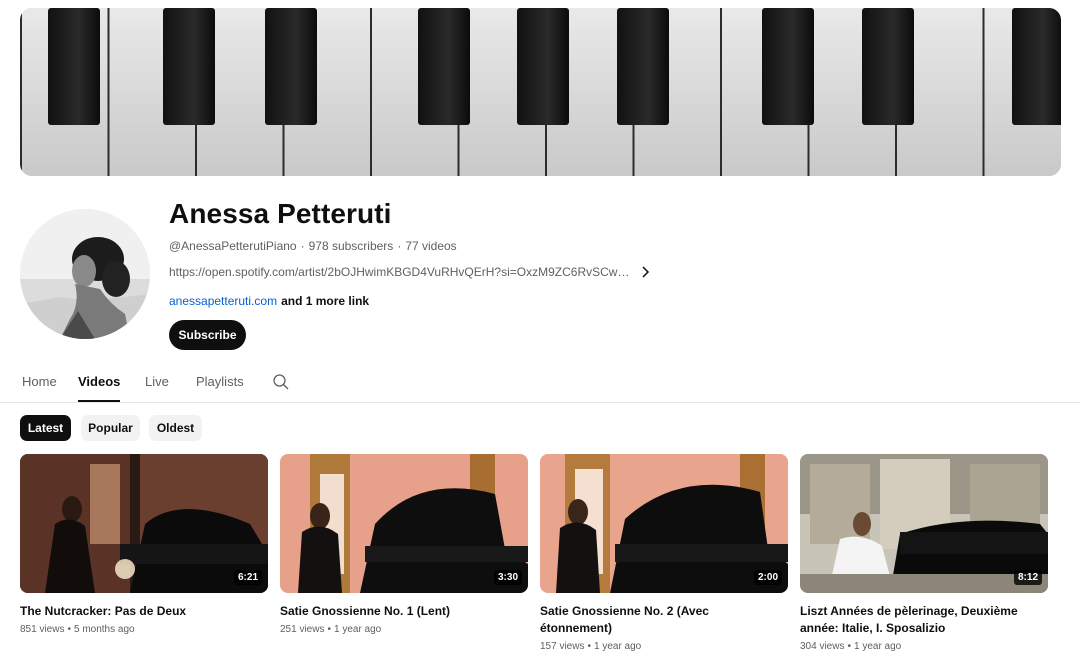 Image resolution: width=1080 pixels, height=657 pixels. What do you see at coordinates (351, 246) in the screenshot?
I see `subscriber-count: 978 subscribers` at bounding box center [351, 246].